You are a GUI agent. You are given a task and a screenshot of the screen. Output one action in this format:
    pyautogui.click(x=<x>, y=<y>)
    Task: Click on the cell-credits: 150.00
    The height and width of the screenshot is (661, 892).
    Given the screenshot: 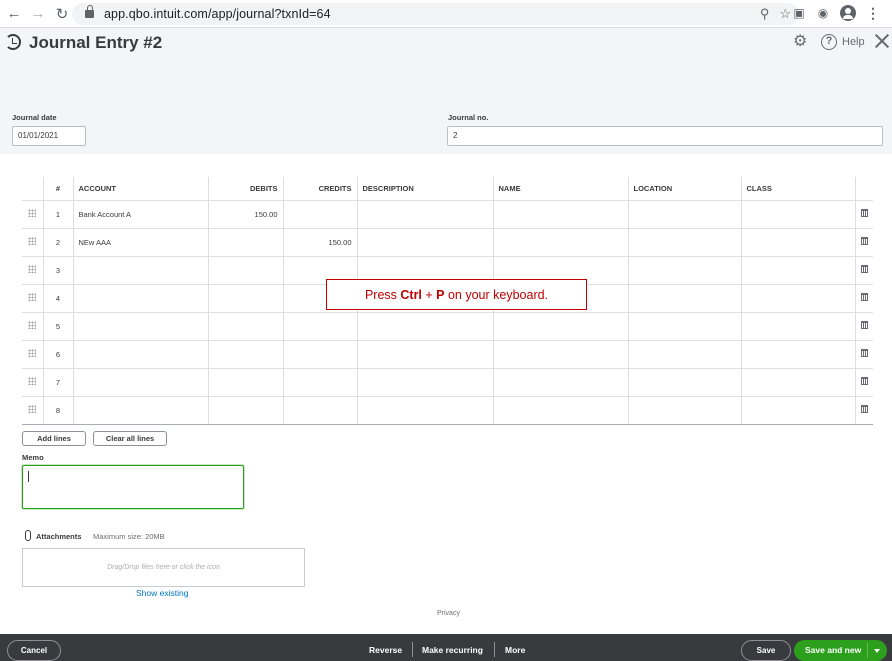 What is the action you would take?
    pyautogui.click(x=319, y=242)
    